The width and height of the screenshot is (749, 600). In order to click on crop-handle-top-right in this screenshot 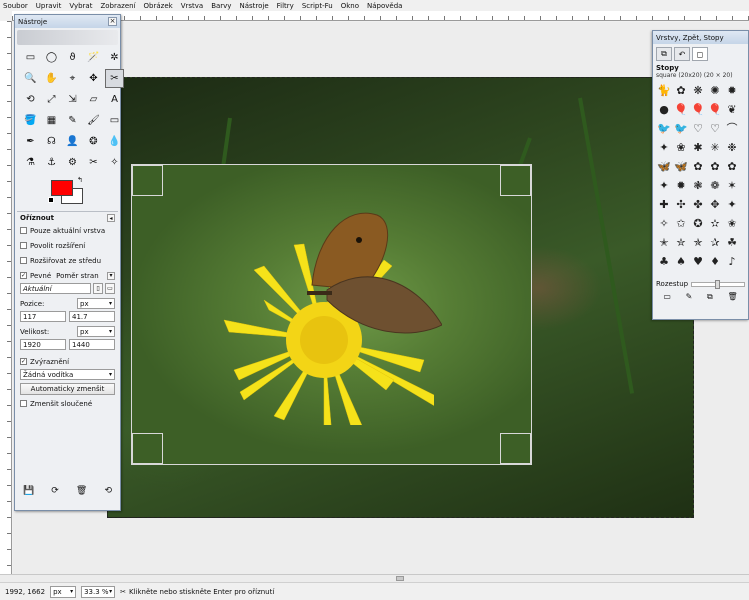, I will do `click(515, 180)`.